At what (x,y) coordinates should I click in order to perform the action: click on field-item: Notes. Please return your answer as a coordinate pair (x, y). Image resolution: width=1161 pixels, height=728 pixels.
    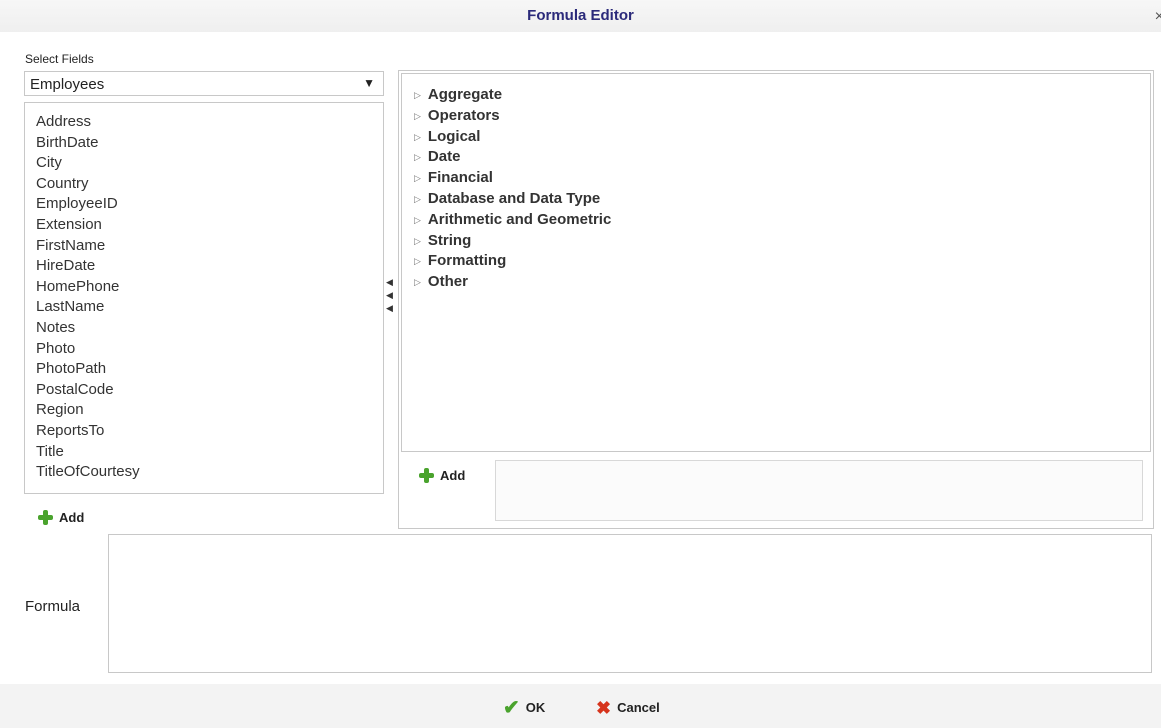
    Looking at the image, I should click on (209, 328).